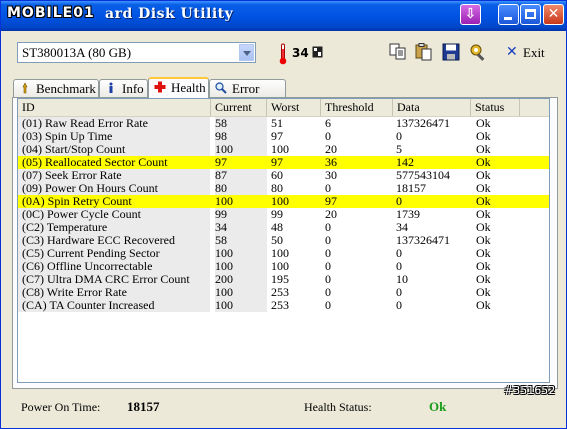  What do you see at coordinates (399, 305) in the screenshot?
I see `cell-data: 0` at bounding box center [399, 305].